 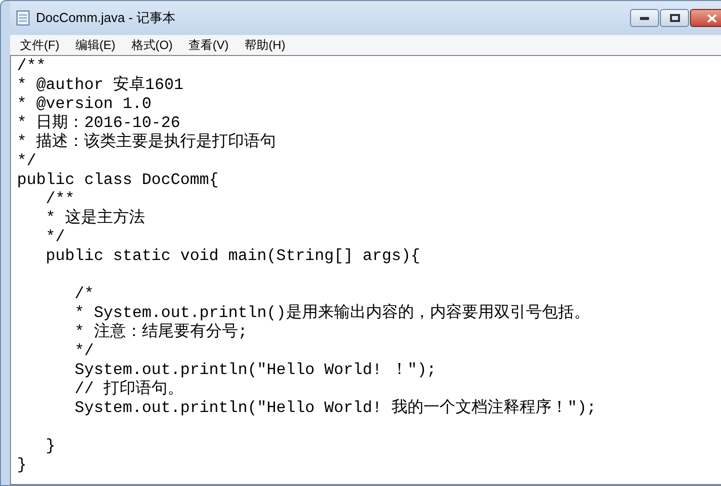 I want to click on code-line: * 日期：2016-10-26, so click(x=98, y=123).